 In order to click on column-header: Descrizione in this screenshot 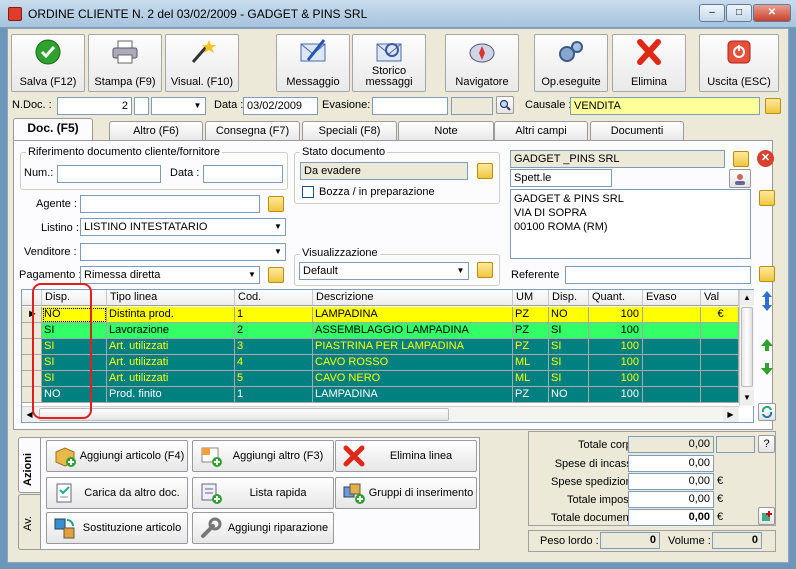, I will do `click(413, 298)`.